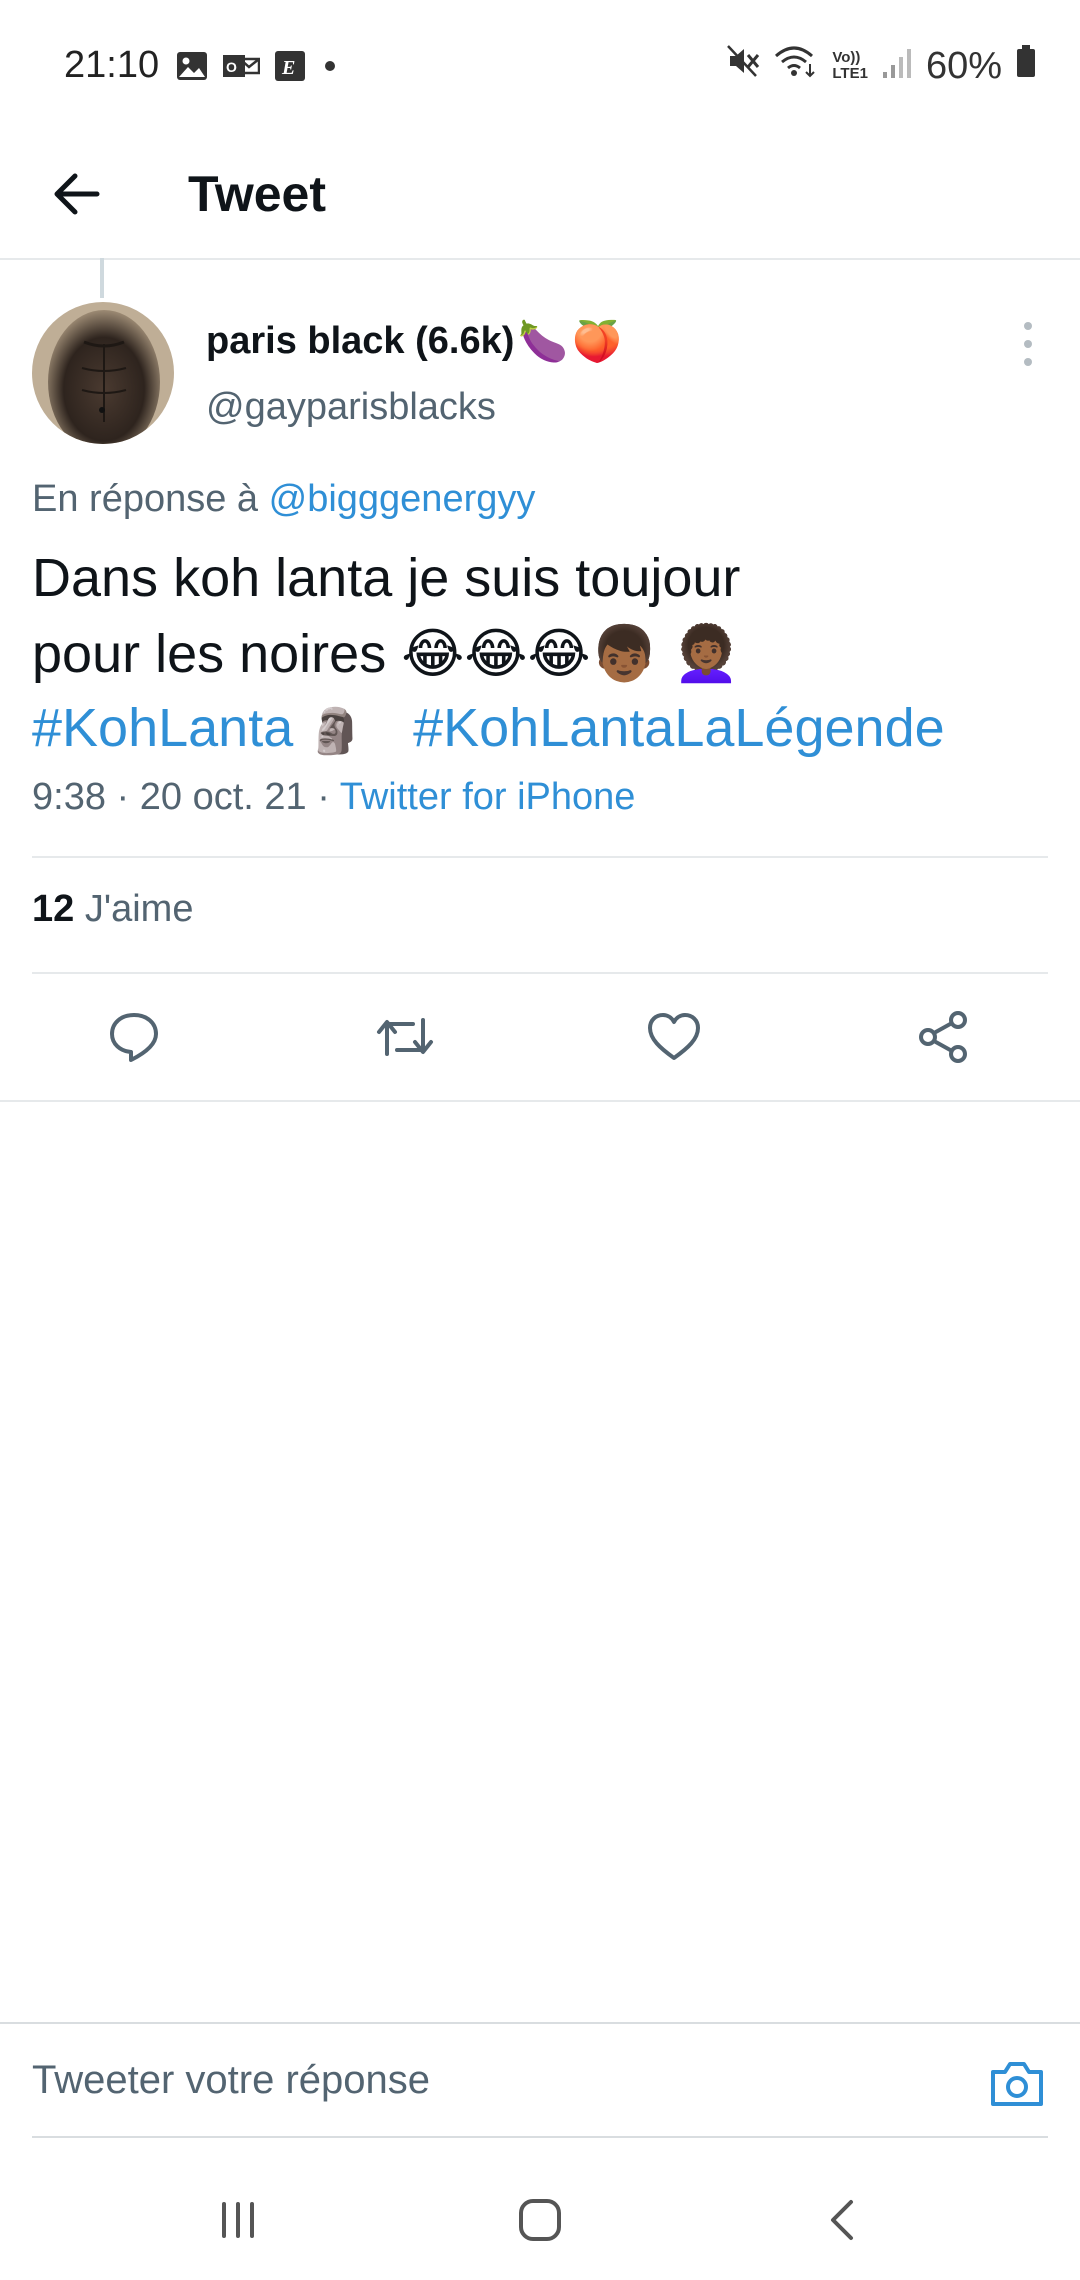 The height and width of the screenshot is (2280, 1080). I want to click on hashtag-link: #KohLanta, so click(162, 728).